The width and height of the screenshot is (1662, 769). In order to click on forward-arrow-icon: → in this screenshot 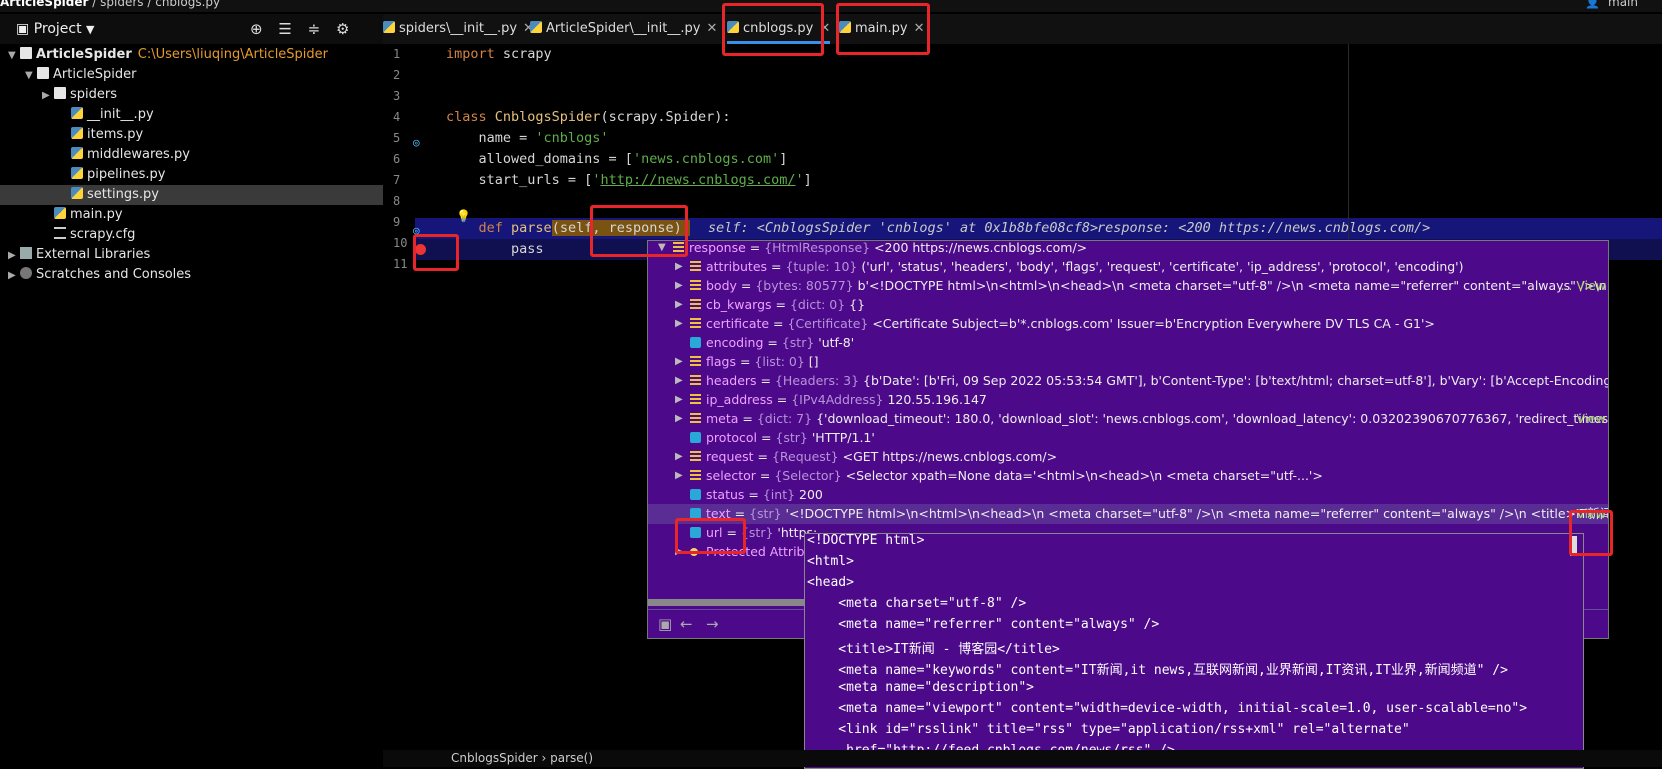, I will do `click(712, 624)`.